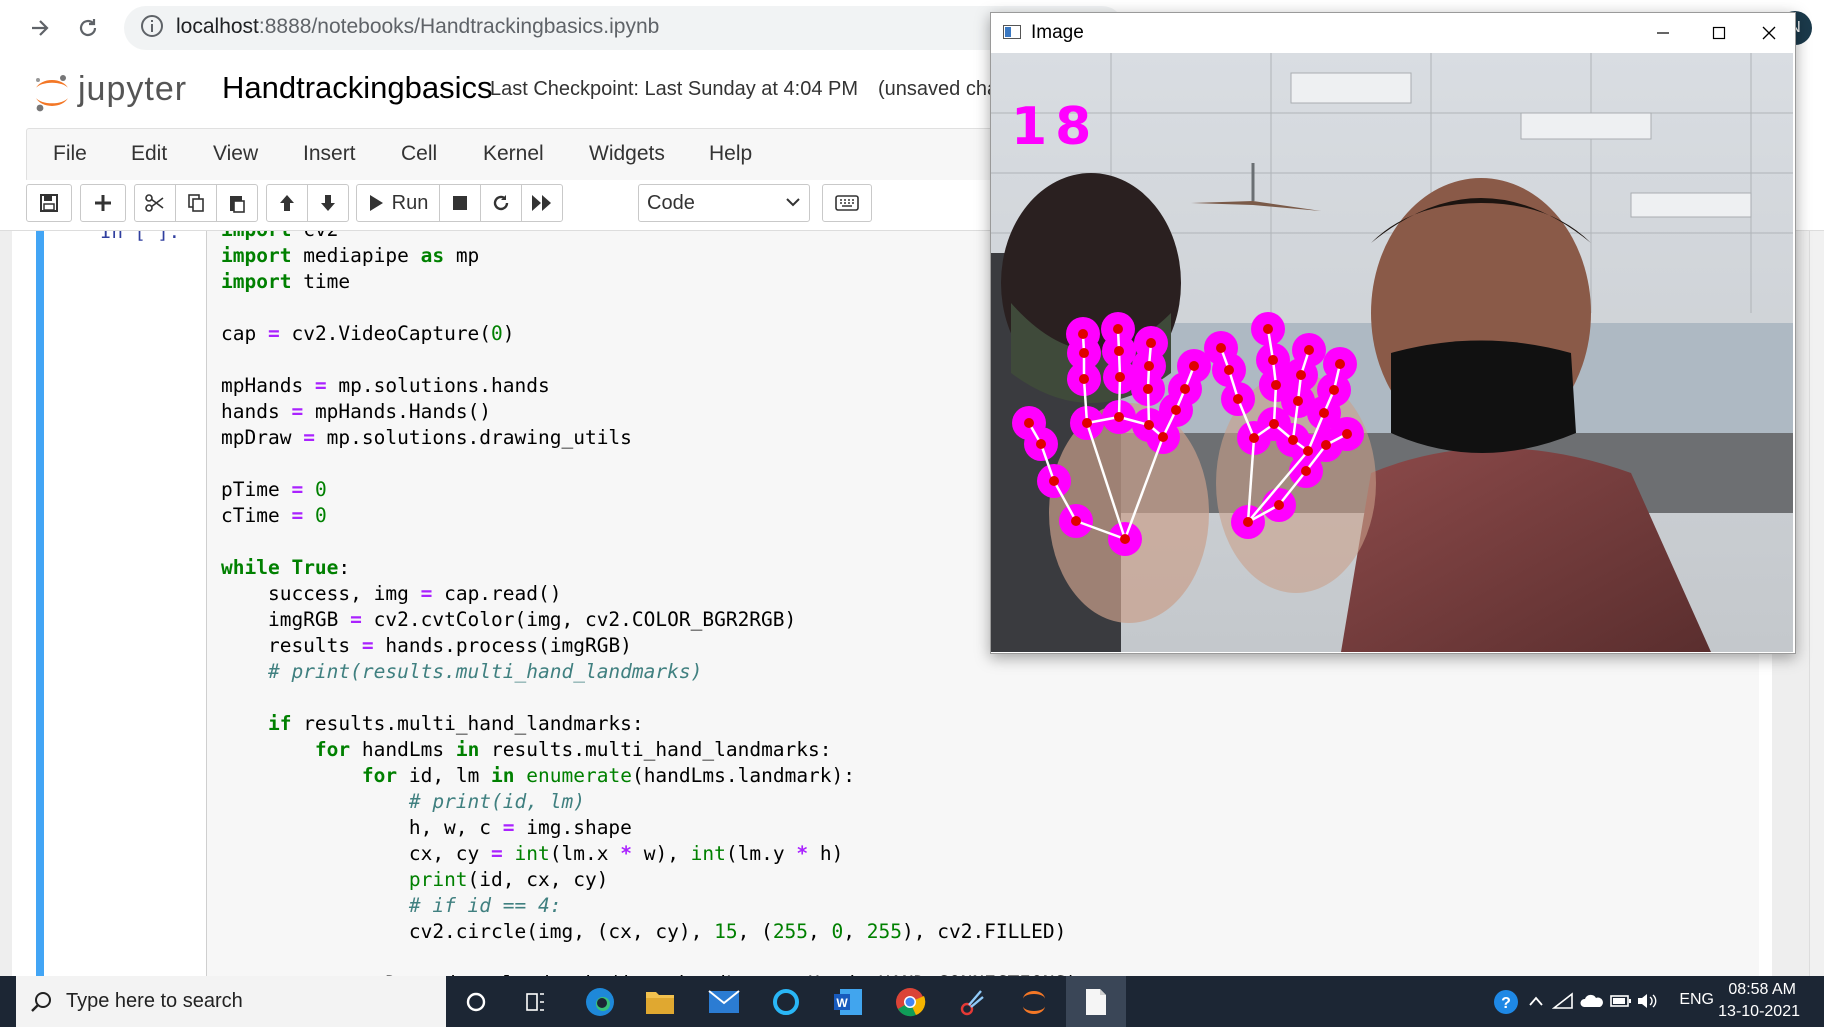 This screenshot has width=1824, height=1027. I want to click on chevron-down-icon, so click(793, 202).